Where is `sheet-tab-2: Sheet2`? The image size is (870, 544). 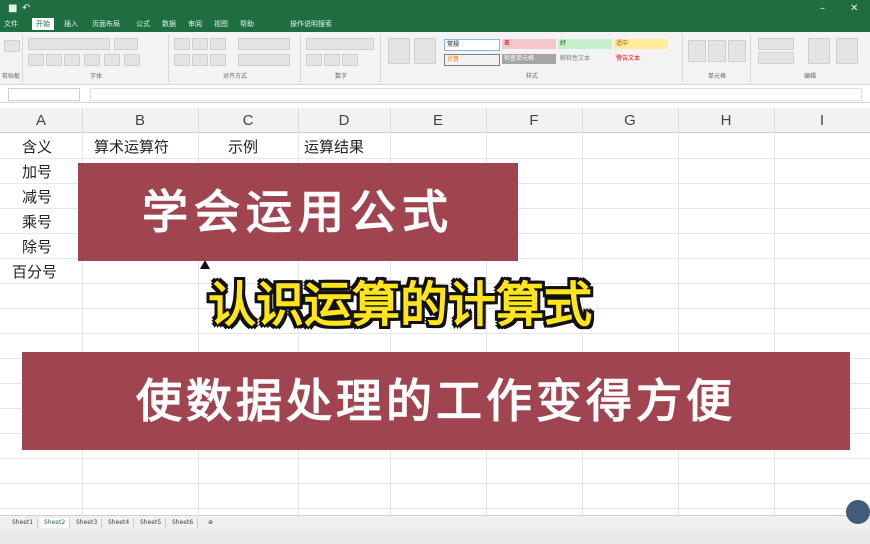
sheet-tab-2: Sheet2 is located at coordinates (55, 523).